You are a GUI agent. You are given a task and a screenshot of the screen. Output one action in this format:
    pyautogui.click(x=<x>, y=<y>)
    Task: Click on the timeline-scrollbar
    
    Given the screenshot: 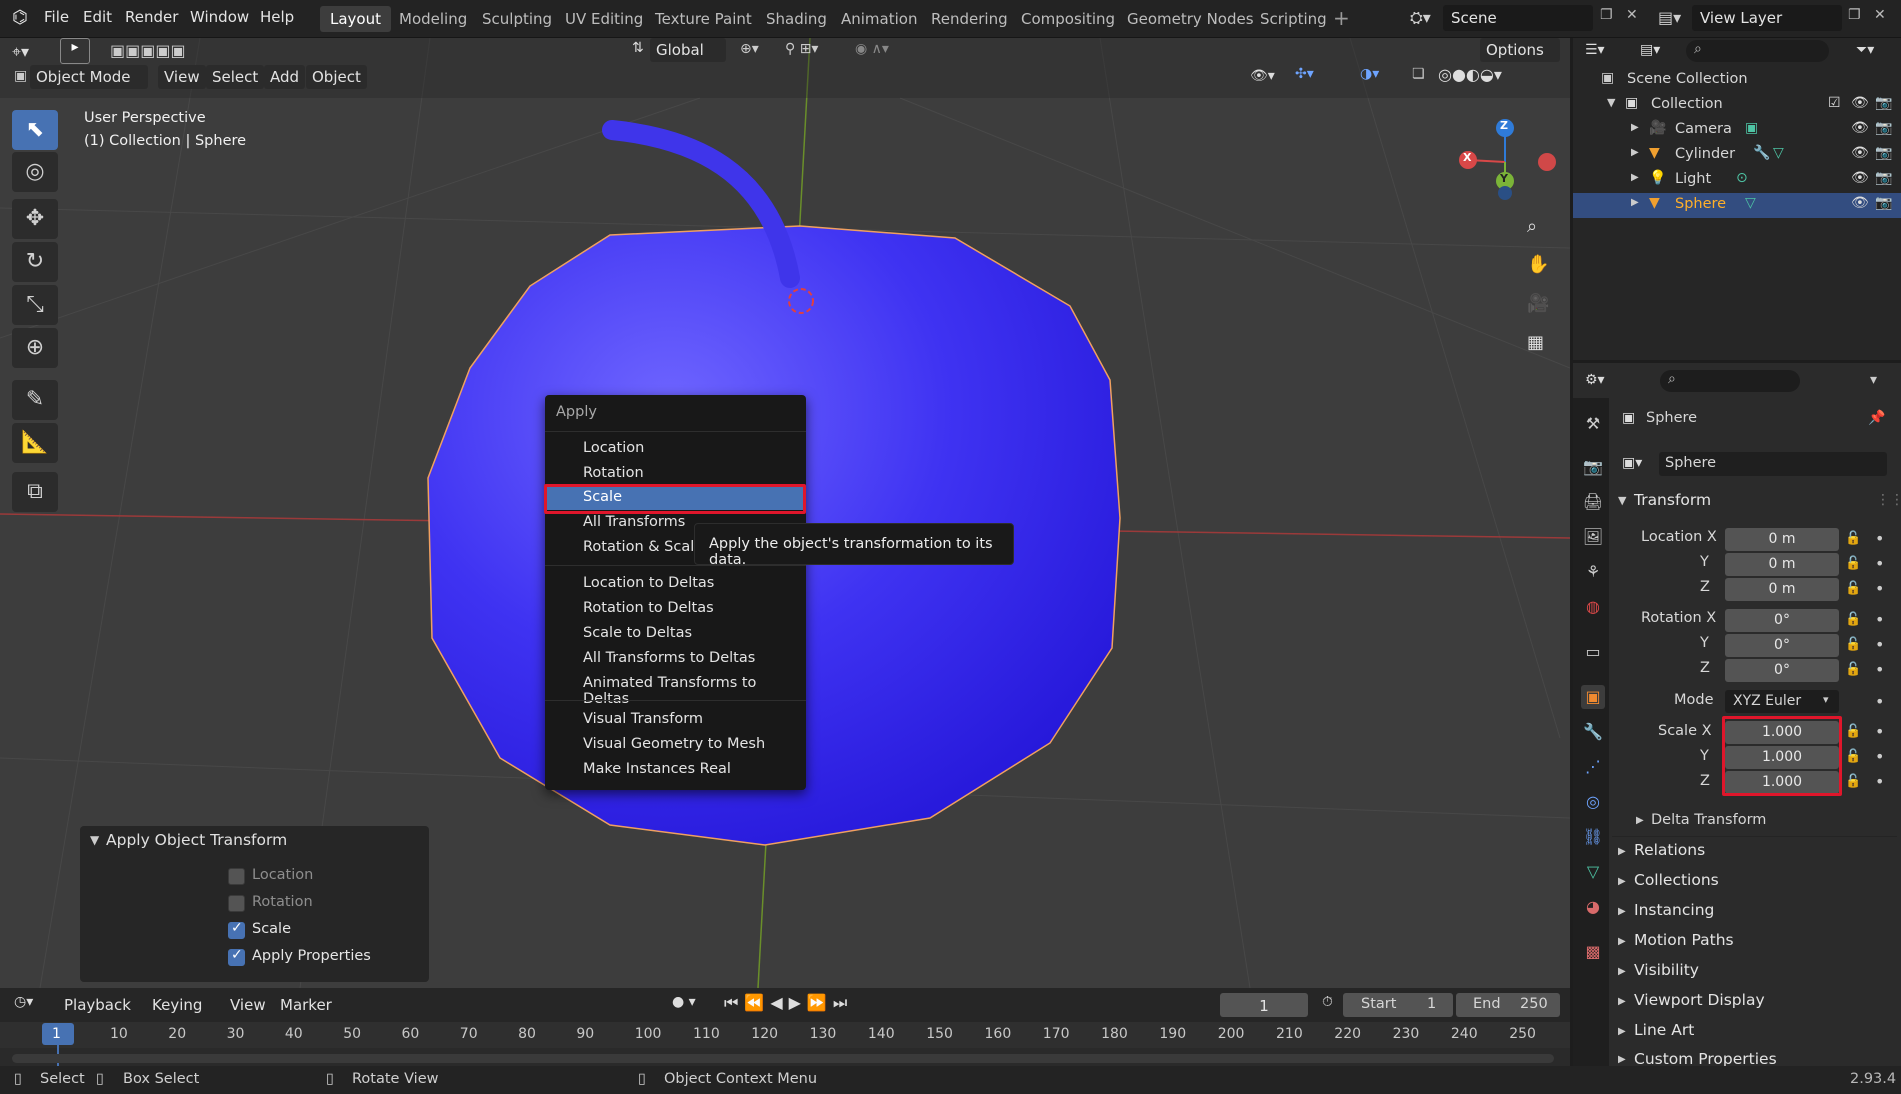 What is the action you would take?
    pyautogui.click(x=783, y=1058)
    